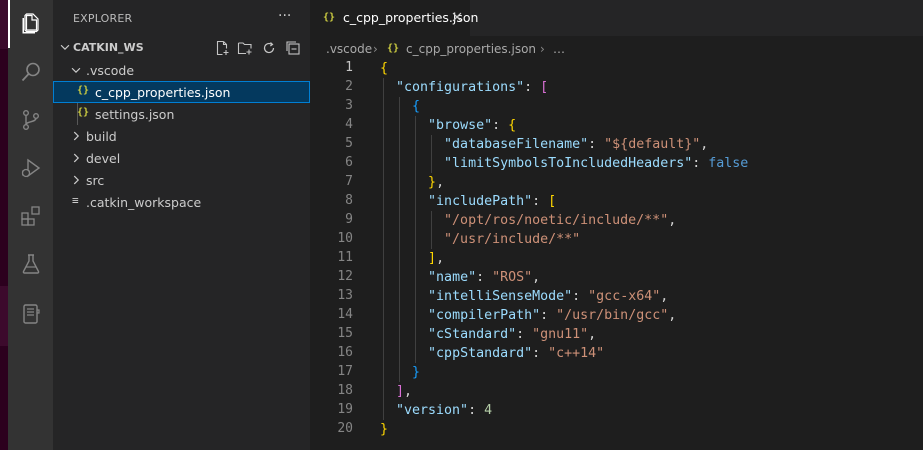 The width and height of the screenshot is (923, 450). I want to click on code-line: 10 "/usr/include/**", so click(616, 239).